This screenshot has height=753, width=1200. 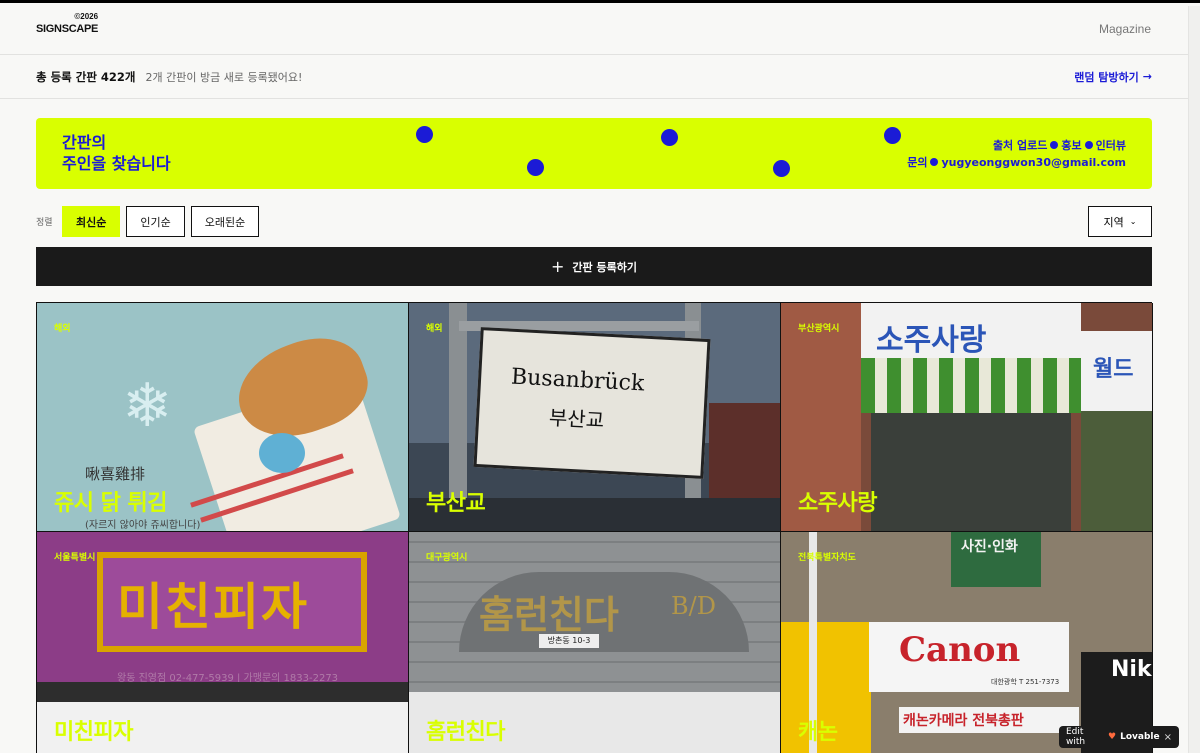 I want to click on card-region: 부산광역시, so click(x=819, y=329).